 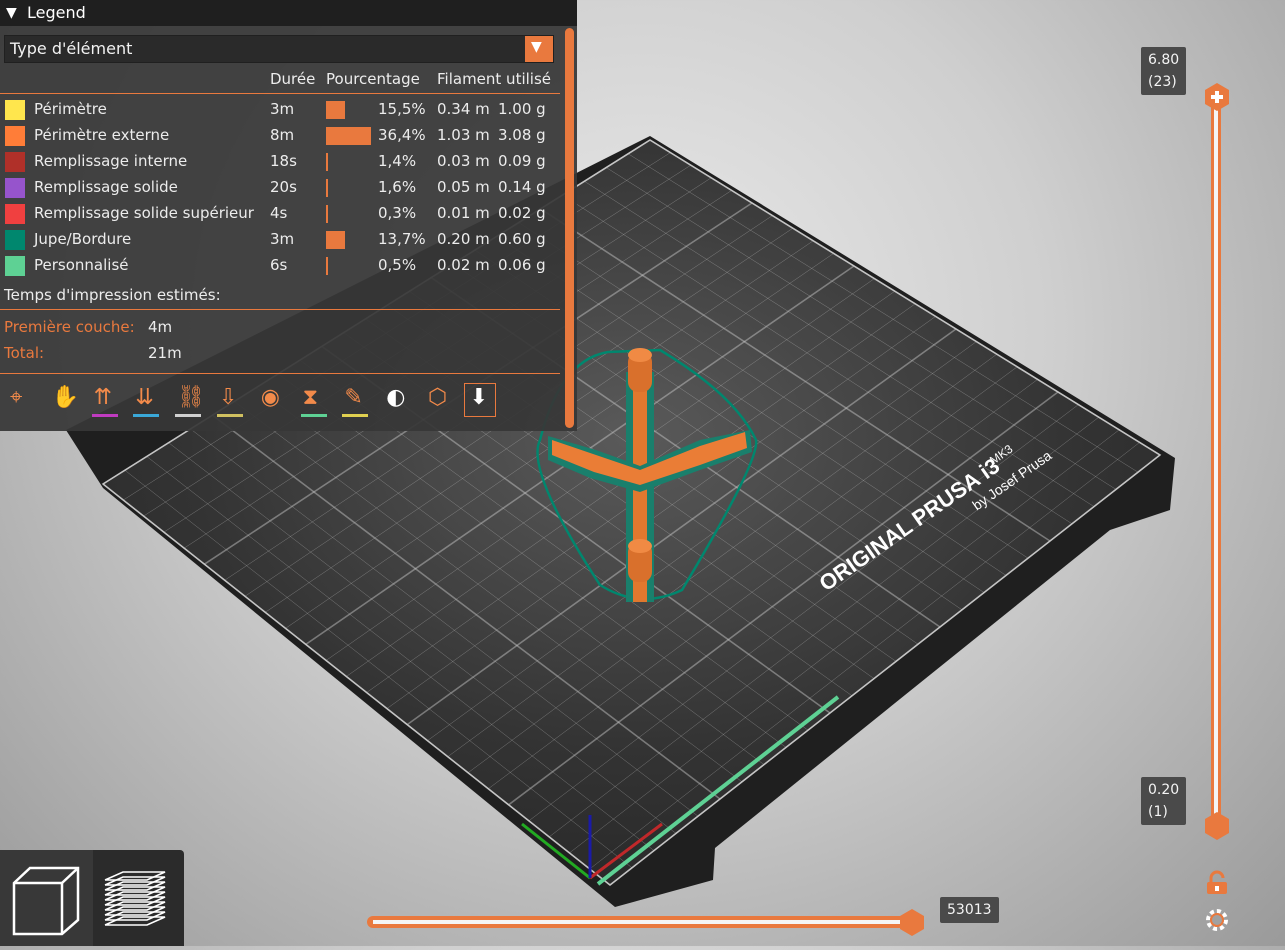 What do you see at coordinates (522, 213) in the screenshot?
I see `feature-weight: 0.02 g` at bounding box center [522, 213].